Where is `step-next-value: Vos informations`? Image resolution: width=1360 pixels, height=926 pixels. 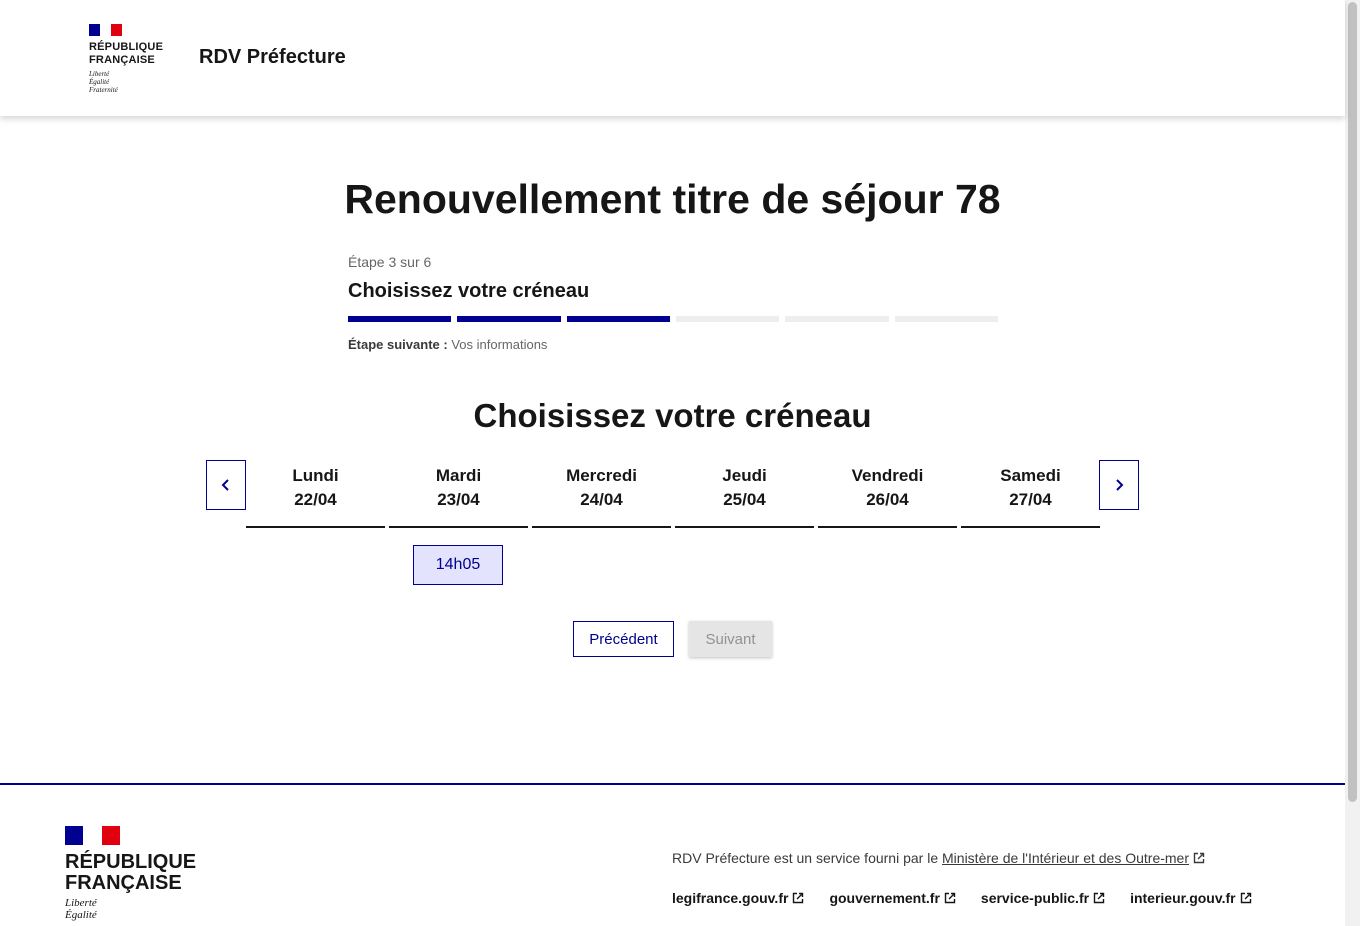 step-next-value: Vos informations is located at coordinates (499, 344).